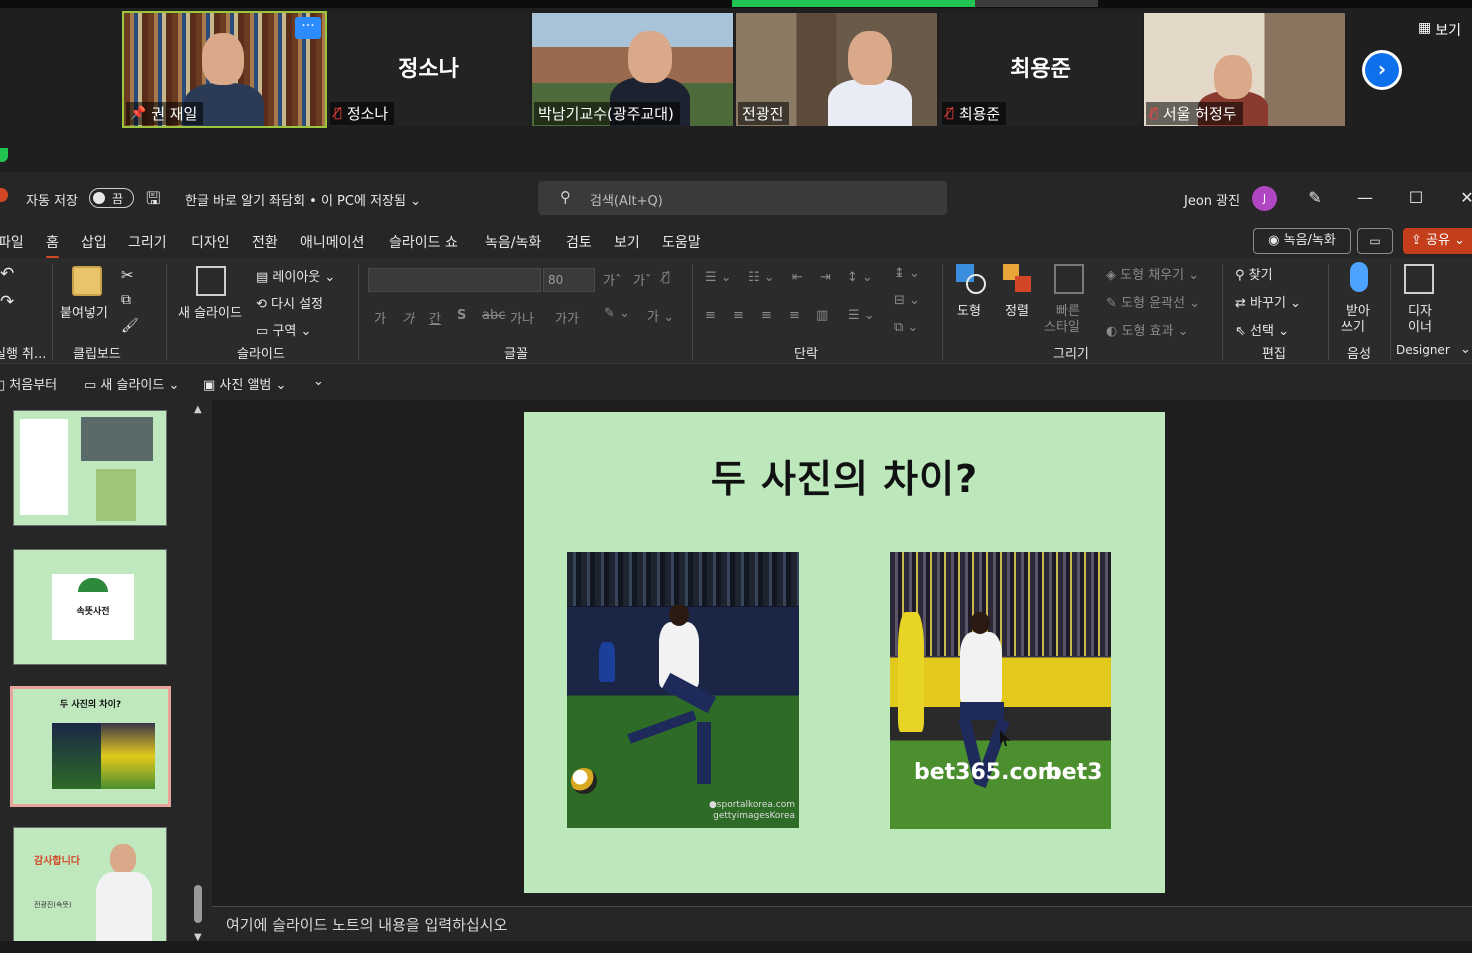  I want to click on shape-outline-button: ✎ 도형 윤곽선 ⌄, so click(1153, 301).